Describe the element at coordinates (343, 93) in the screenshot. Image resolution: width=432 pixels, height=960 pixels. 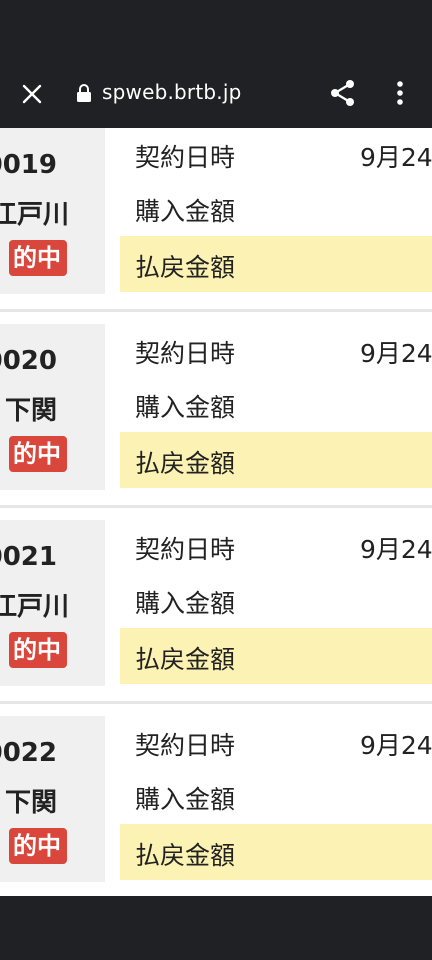
I see `share-icon` at that location.